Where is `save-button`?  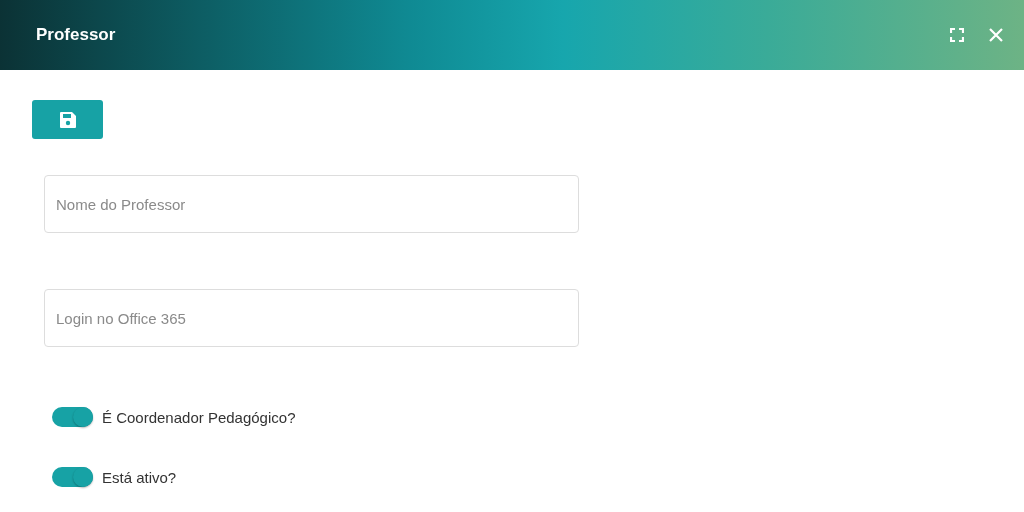
save-button is located at coordinates (67, 119).